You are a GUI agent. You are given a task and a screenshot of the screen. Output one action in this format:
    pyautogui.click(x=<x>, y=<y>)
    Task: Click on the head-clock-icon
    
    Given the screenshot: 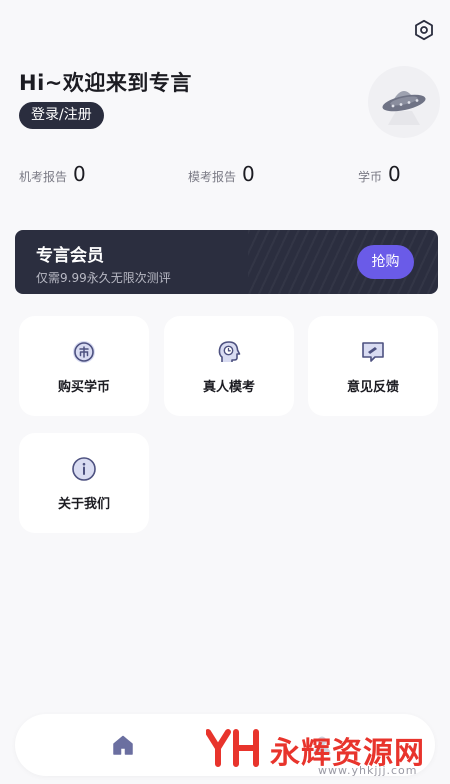 What is the action you would take?
    pyautogui.click(x=229, y=352)
    